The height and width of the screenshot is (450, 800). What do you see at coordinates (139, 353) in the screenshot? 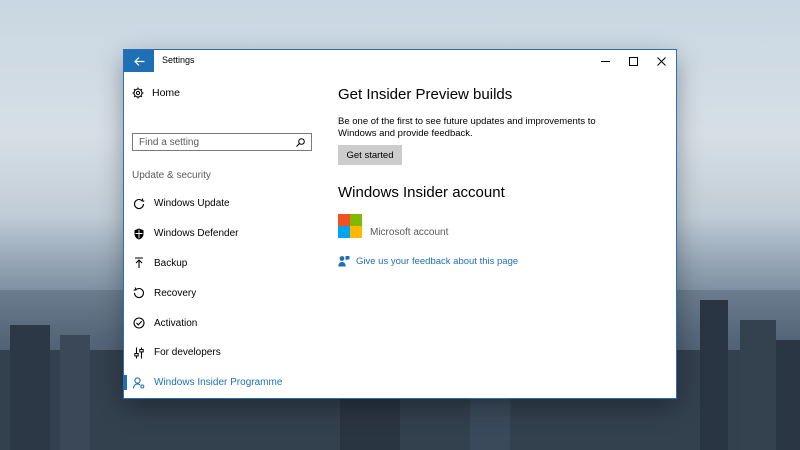
I see `developer-sliders-icon` at bounding box center [139, 353].